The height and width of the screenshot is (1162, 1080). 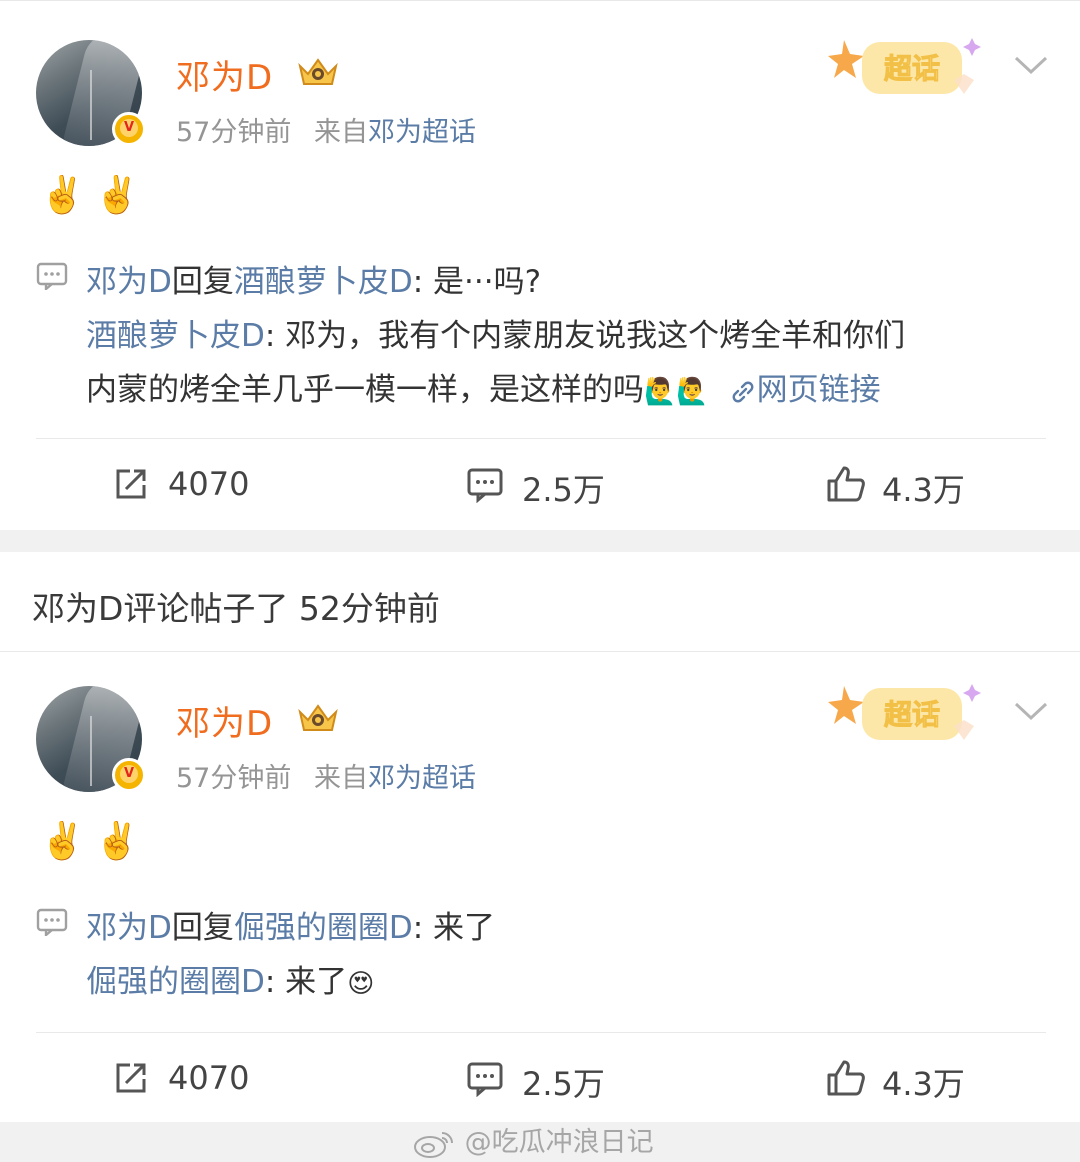 I want to click on web-link: 网页链接, so click(x=805, y=390).